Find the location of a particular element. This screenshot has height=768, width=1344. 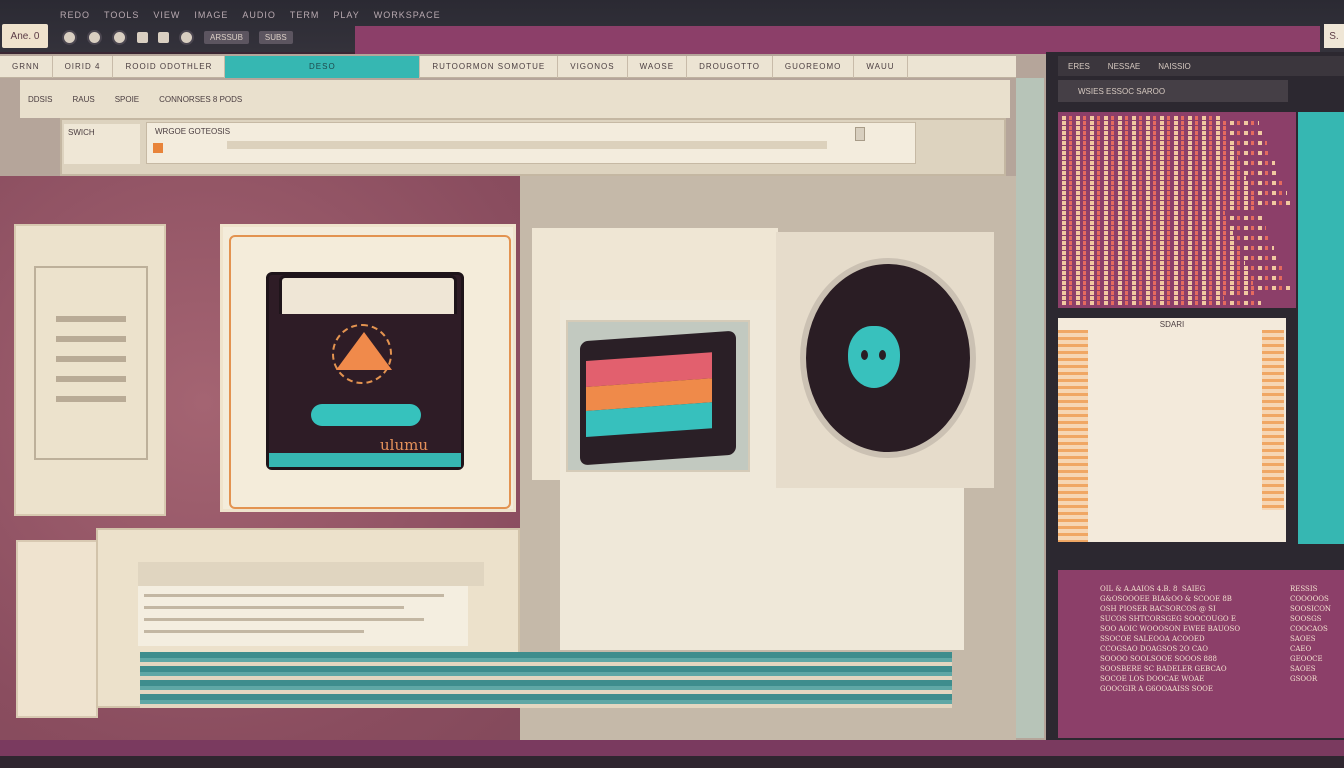

device-diagram is located at coordinates (91, 363).